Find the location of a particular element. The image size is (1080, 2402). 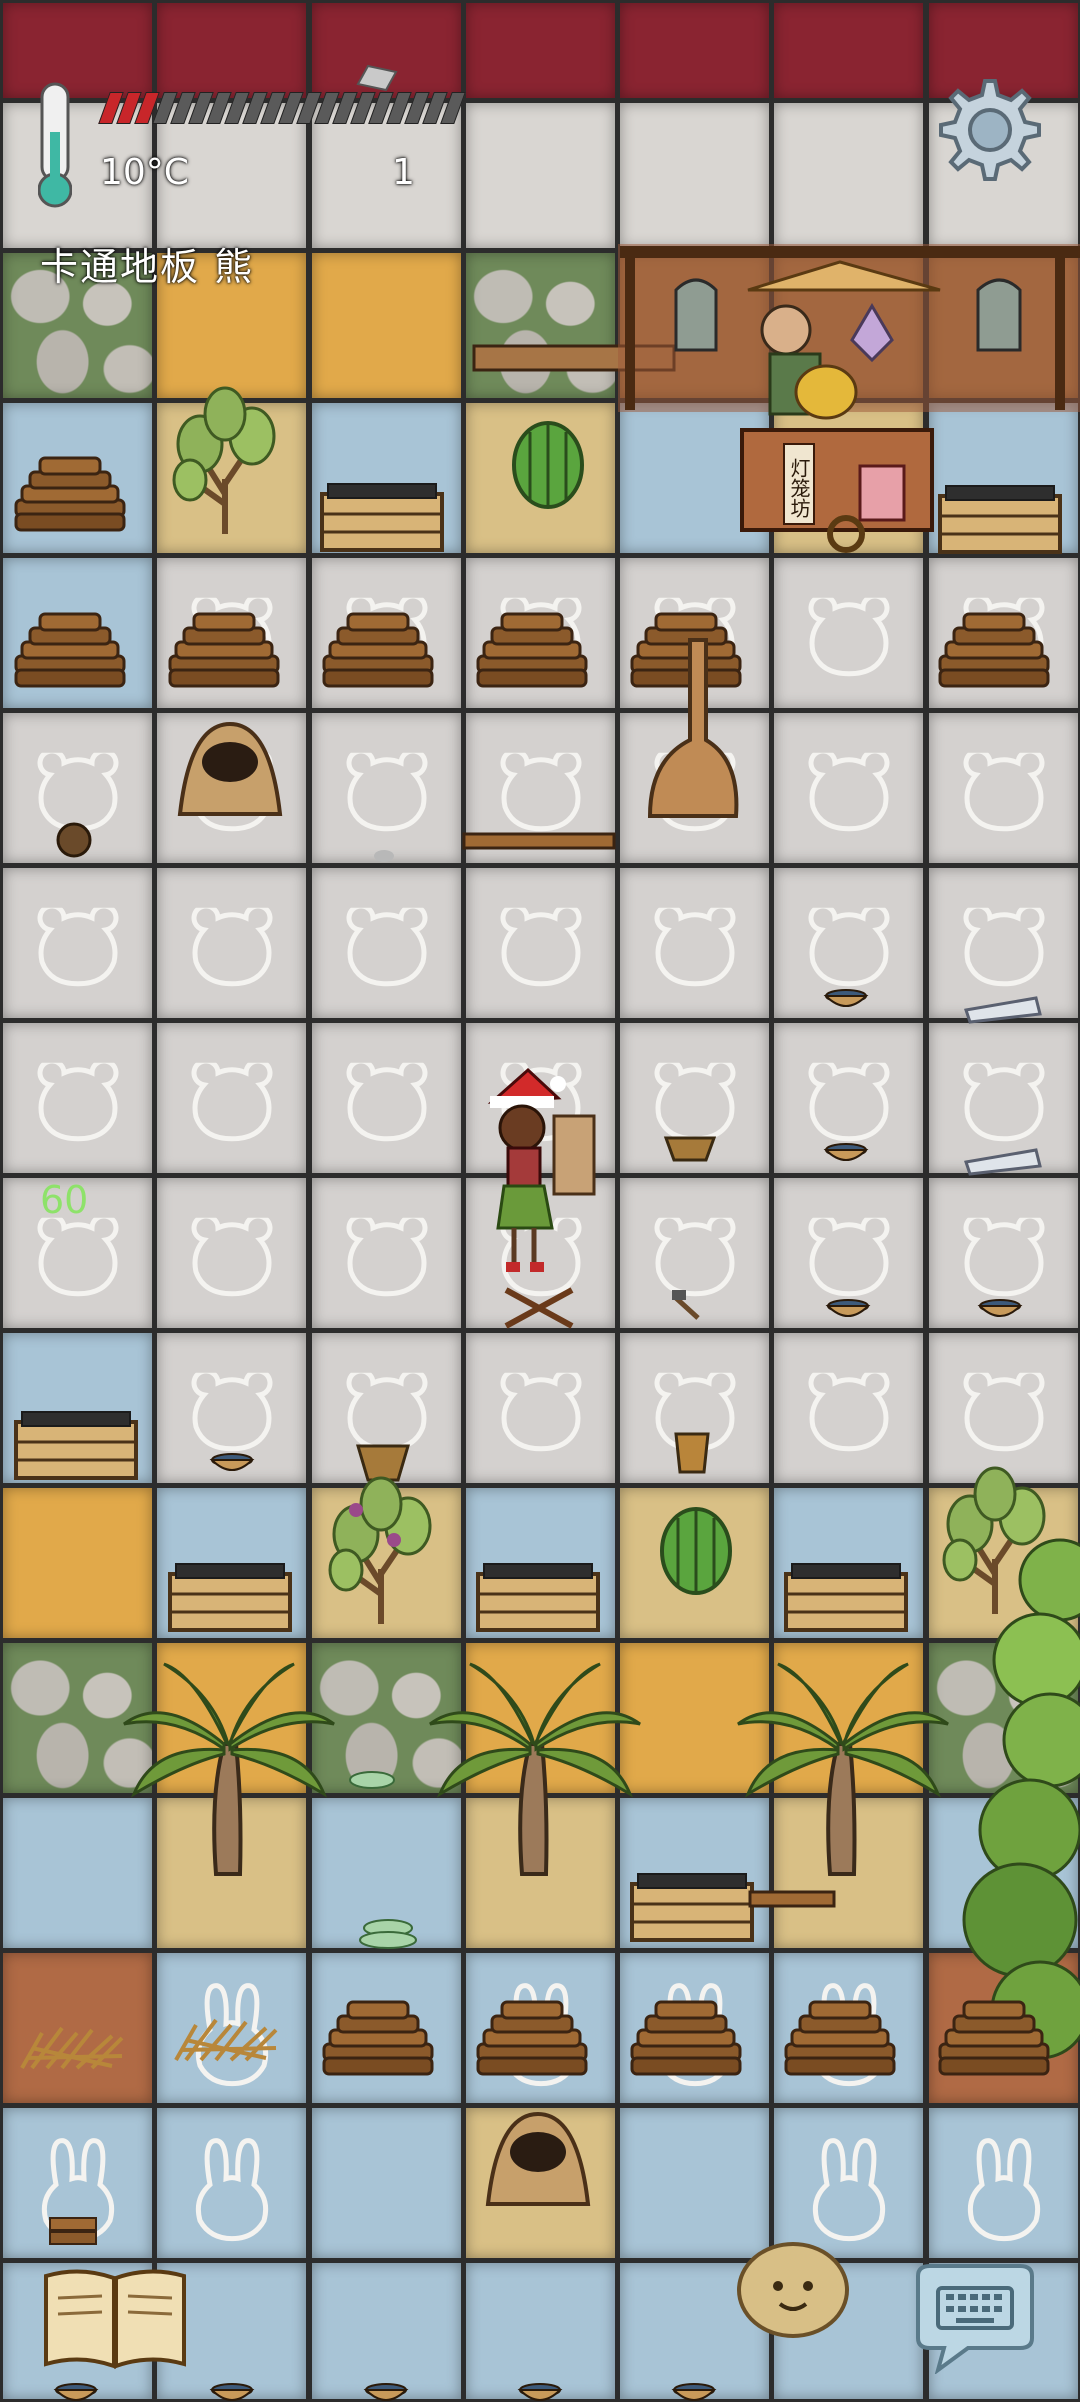

potato-face-icon is located at coordinates (793, 2287).